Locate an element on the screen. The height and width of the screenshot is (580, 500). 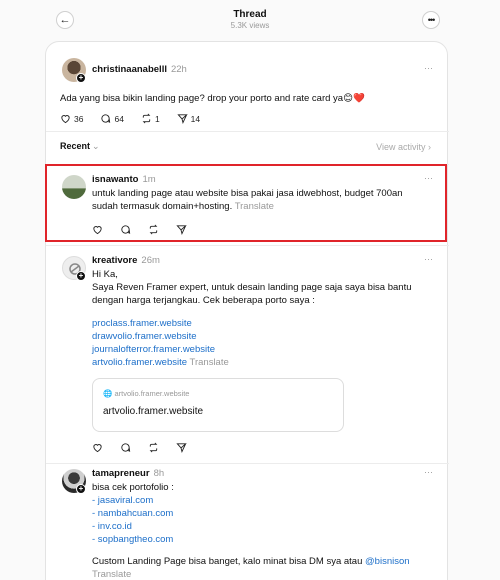
like-count: 36 is located at coordinates (79, 118).